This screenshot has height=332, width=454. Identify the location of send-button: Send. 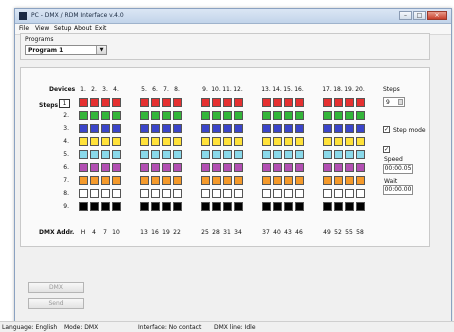
(56, 303).